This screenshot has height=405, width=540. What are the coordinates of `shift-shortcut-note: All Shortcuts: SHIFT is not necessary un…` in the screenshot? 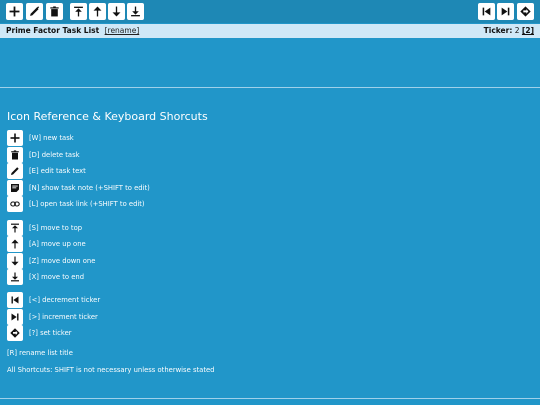 It's located at (111, 370).